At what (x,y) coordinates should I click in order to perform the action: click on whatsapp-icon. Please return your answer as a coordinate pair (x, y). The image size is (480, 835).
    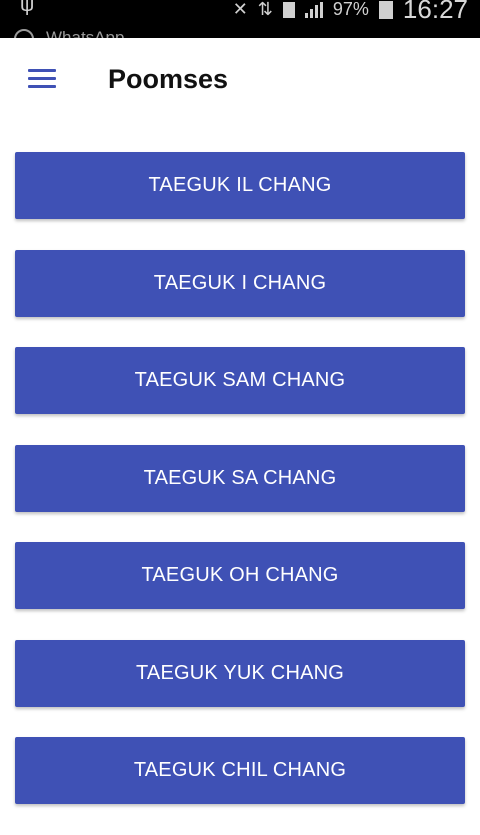
    Looking at the image, I should click on (24, 33).